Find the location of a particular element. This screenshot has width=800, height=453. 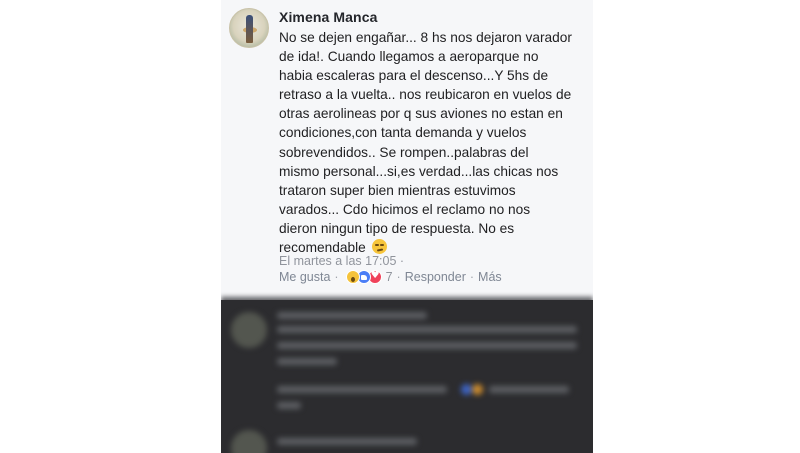

comment-timestamp: El martes a las 17:05 · is located at coordinates (341, 261).